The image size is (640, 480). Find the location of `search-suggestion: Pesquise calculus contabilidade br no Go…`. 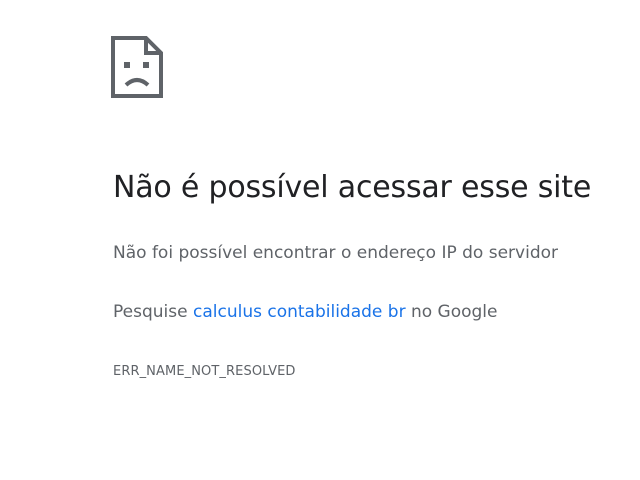

search-suggestion: Pesquise calculus contabilidade br no Go… is located at coordinates (305, 312).